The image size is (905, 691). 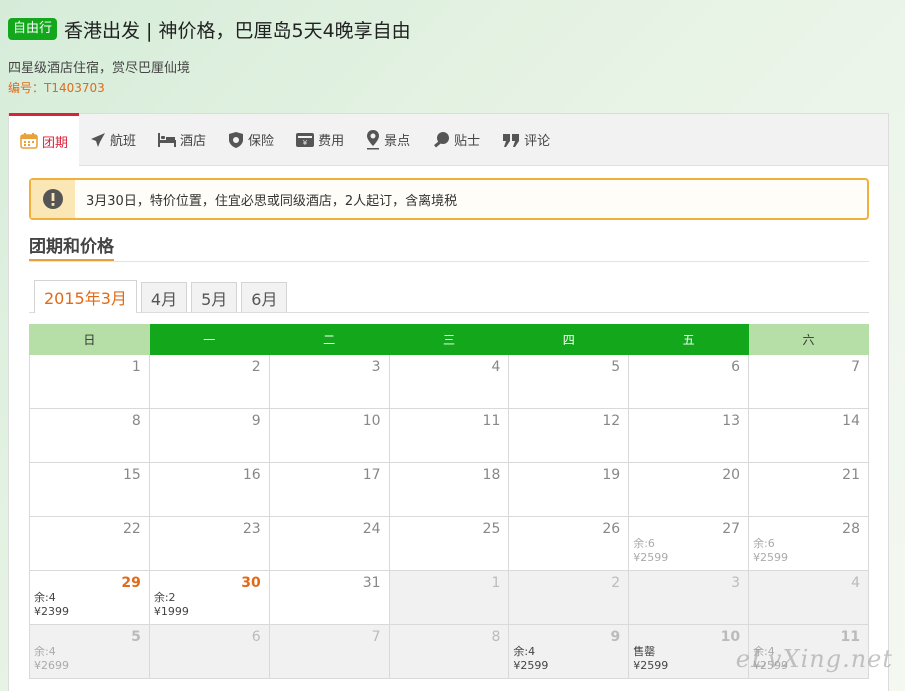 I want to click on calendar-day-cell: 9 余:4 ¥2599, so click(x=569, y=651).